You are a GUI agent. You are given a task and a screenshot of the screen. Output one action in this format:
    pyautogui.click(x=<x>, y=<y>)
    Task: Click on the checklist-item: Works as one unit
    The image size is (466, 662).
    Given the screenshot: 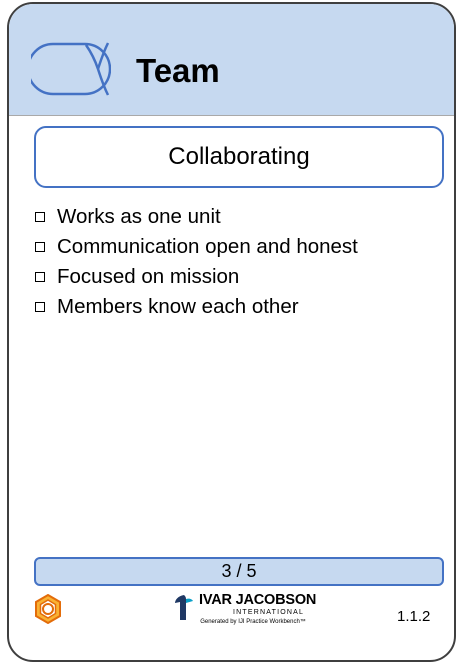 What is the action you would take?
    pyautogui.click(x=196, y=217)
    